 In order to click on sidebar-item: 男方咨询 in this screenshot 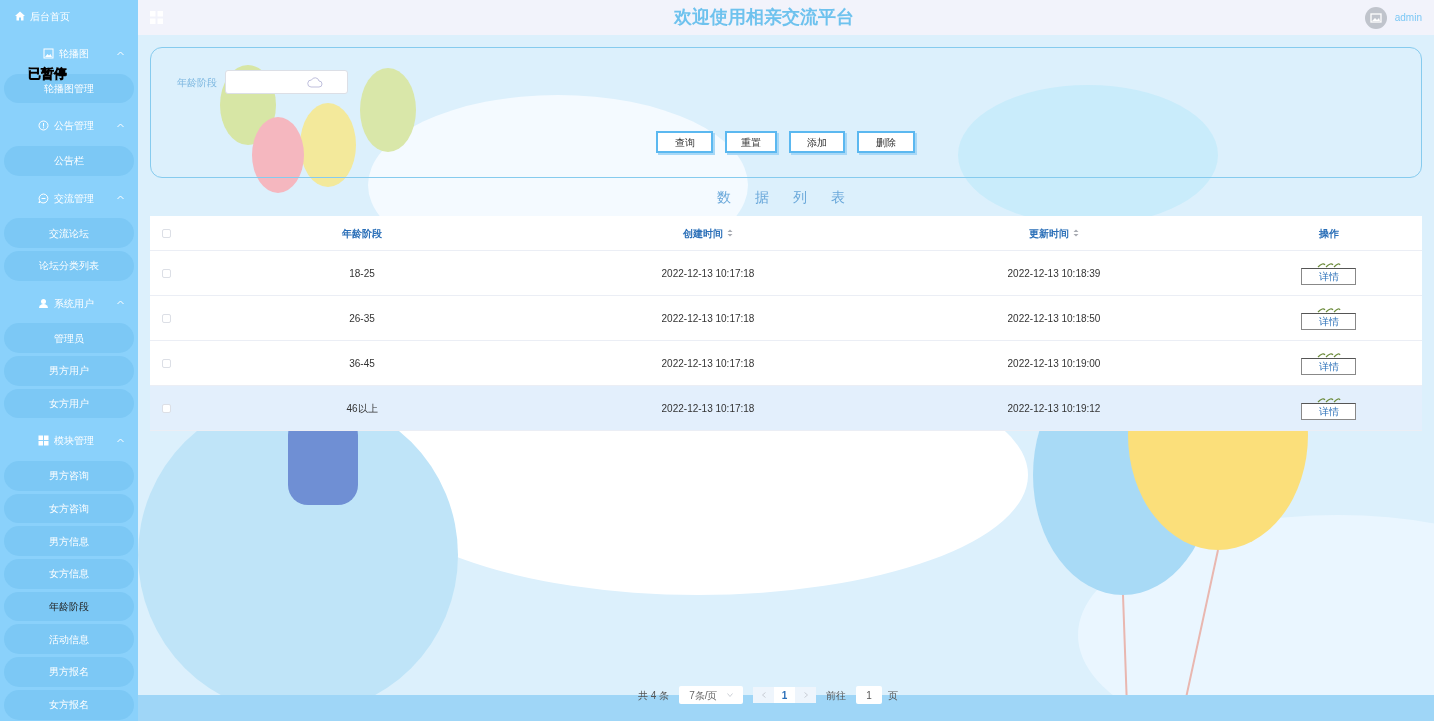, I will do `click(69, 476)`.